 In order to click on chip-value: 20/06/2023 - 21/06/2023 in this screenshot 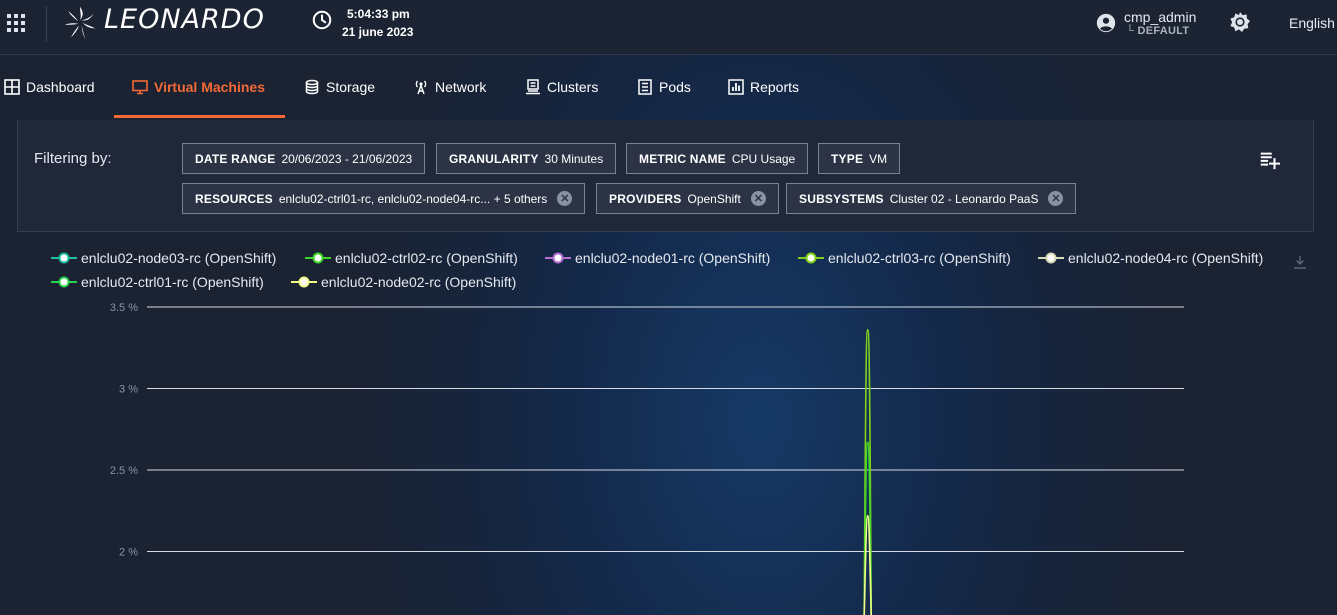, I will do `click(347, 158)`.